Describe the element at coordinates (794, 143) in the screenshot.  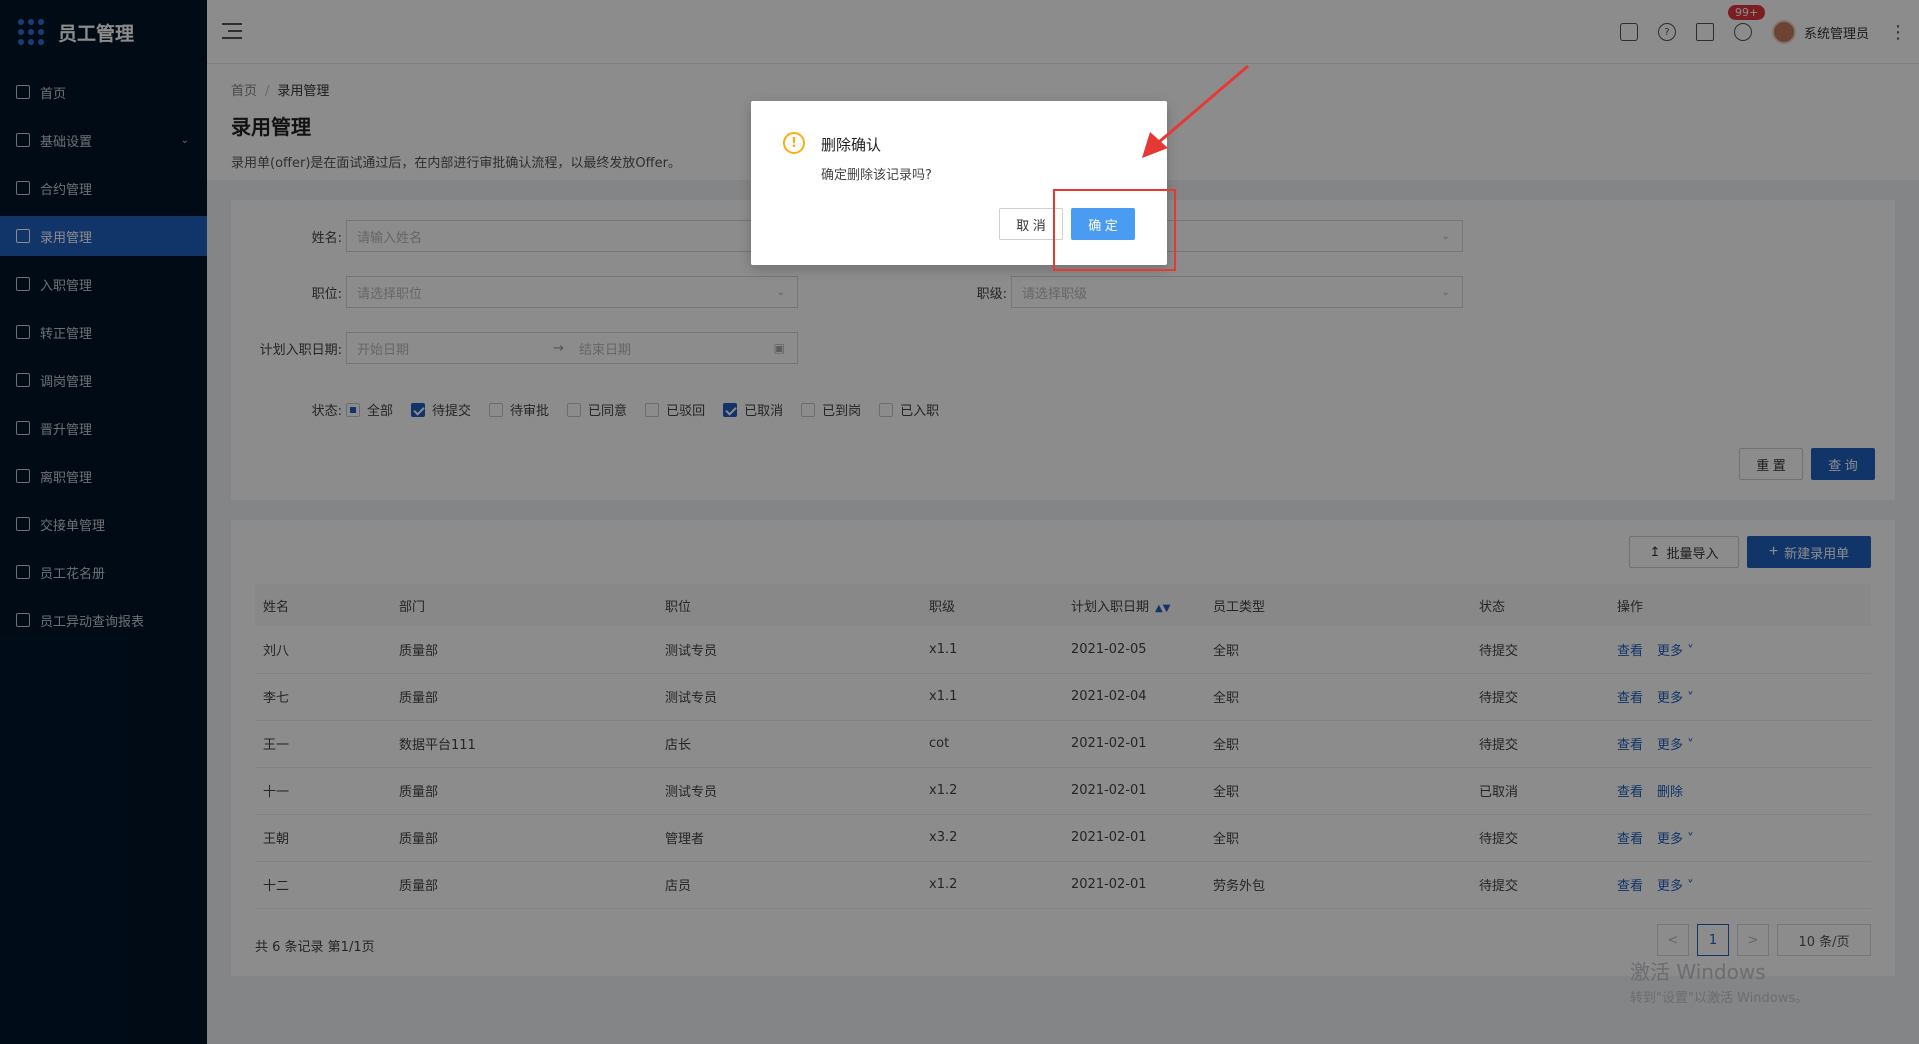
I see `warning-icon: !` at that location.